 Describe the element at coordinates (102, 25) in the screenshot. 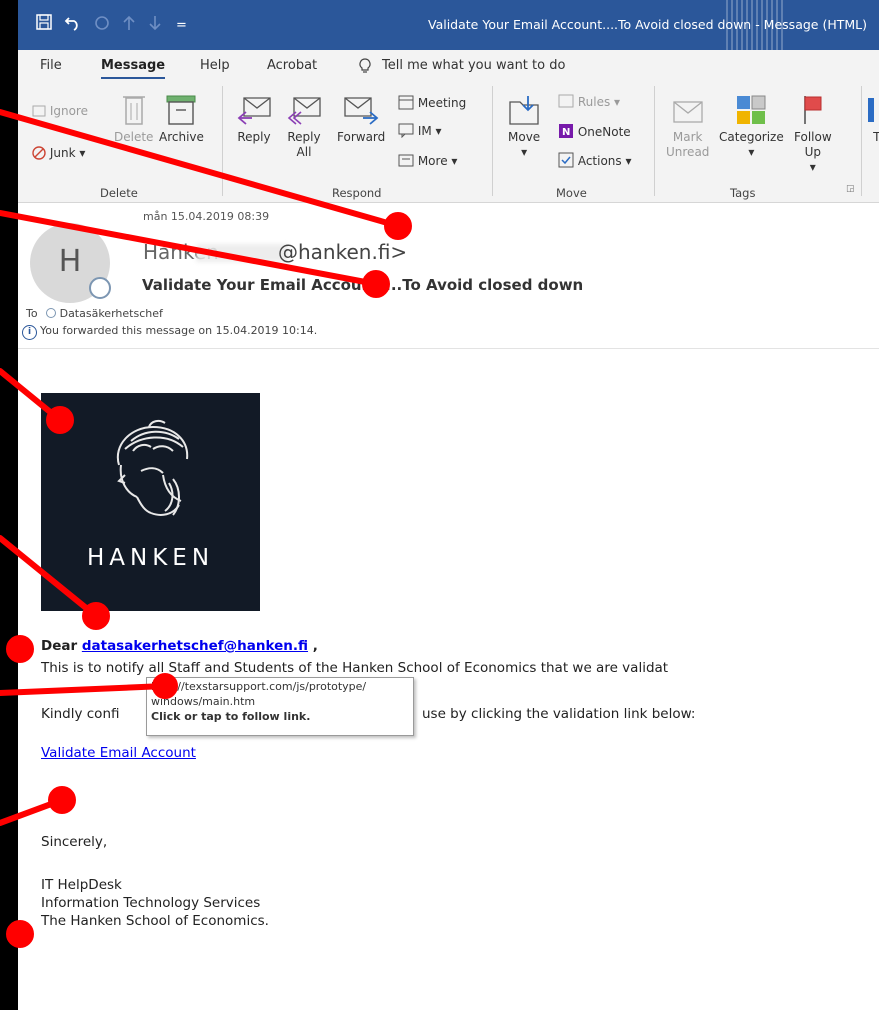

I see `redo-icon` at that location.